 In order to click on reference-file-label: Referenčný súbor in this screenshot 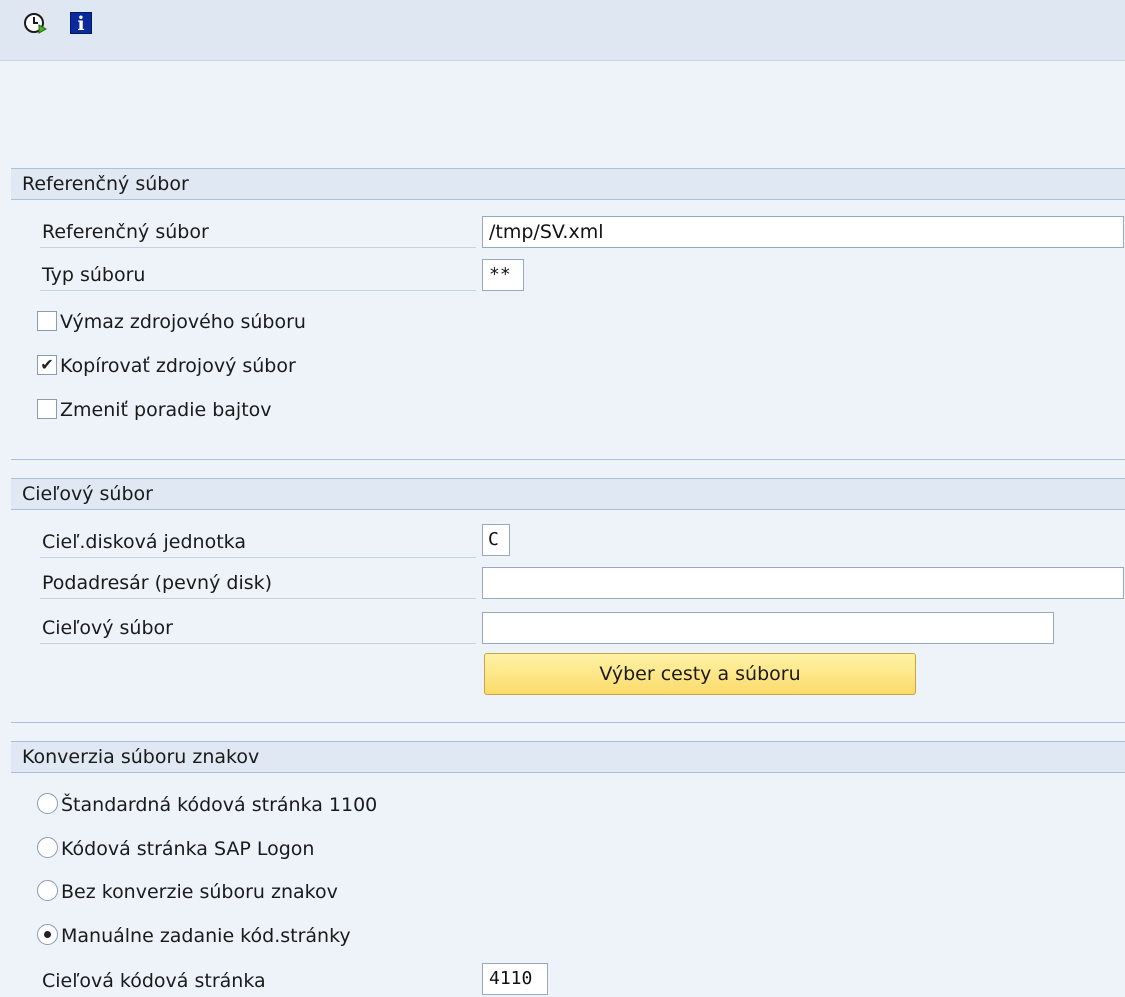, I will do `click(258, 232)`.